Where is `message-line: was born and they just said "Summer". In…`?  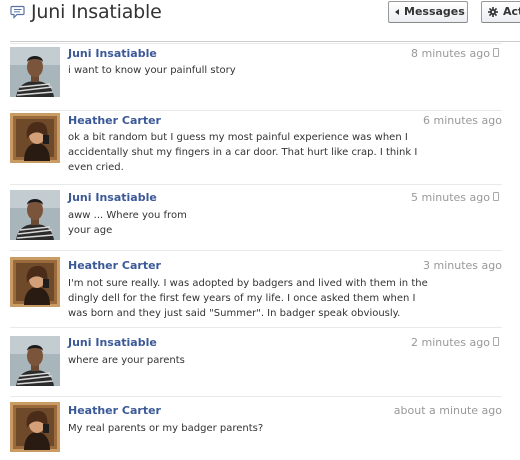 message-line: was born and they just said "Summer". In… is located at coordinates (234, 313).